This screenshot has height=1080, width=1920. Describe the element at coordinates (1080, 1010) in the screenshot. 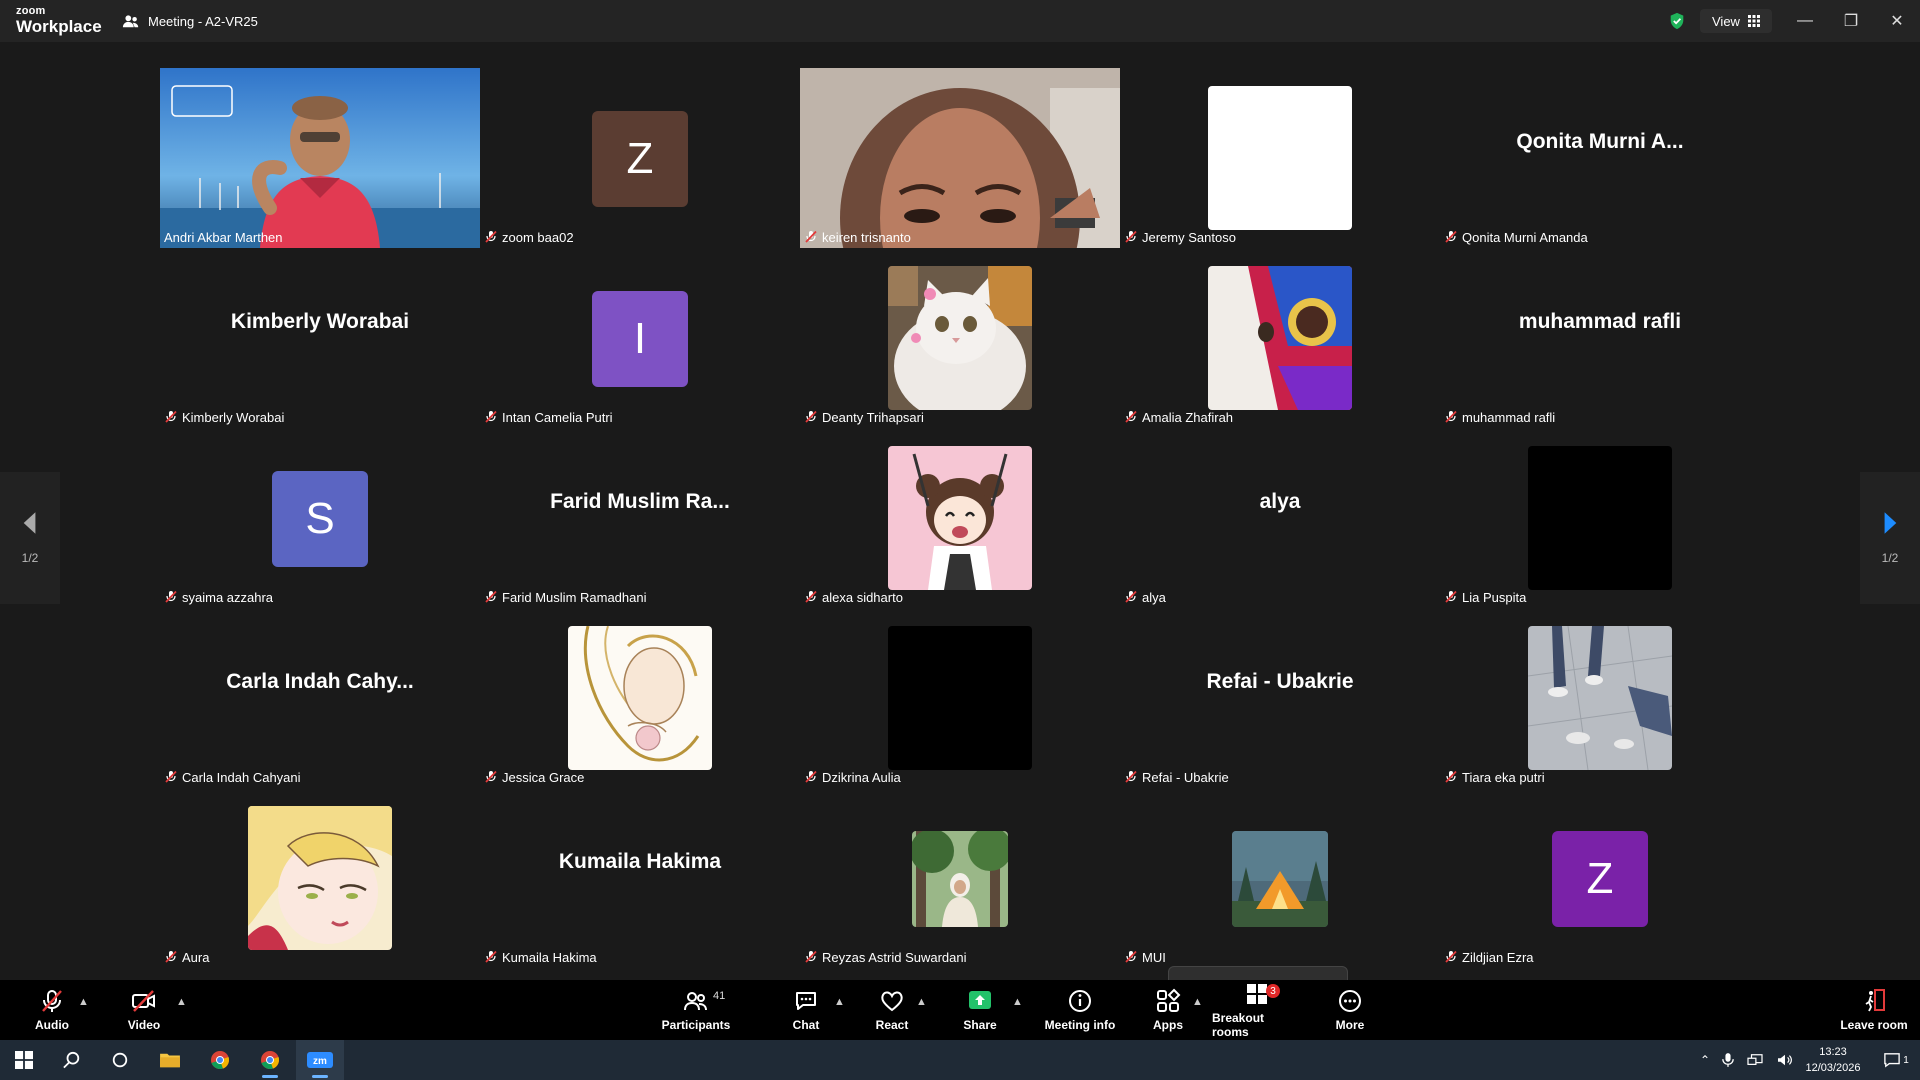

I see `meeting-info-button: Meeting info` at that location.